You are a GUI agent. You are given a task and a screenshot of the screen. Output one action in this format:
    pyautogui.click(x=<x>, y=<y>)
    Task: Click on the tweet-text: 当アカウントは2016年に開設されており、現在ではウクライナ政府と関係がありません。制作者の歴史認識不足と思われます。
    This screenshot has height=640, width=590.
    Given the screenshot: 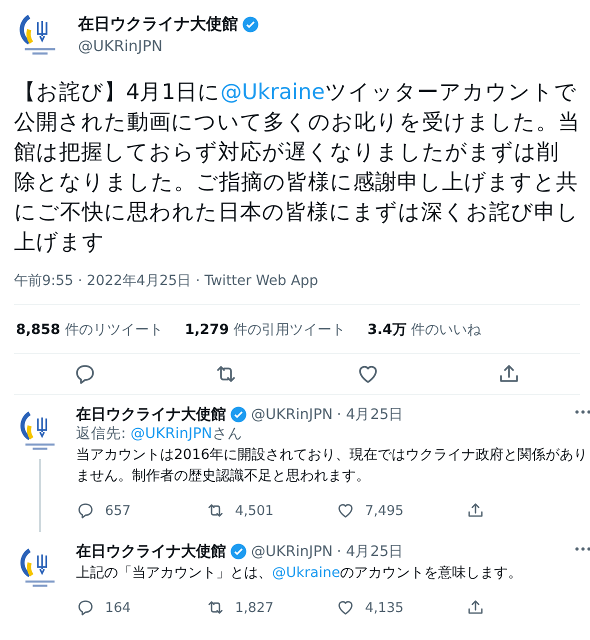 What is the action you would take?
    pyautogui.click(x=332, y=466)
    